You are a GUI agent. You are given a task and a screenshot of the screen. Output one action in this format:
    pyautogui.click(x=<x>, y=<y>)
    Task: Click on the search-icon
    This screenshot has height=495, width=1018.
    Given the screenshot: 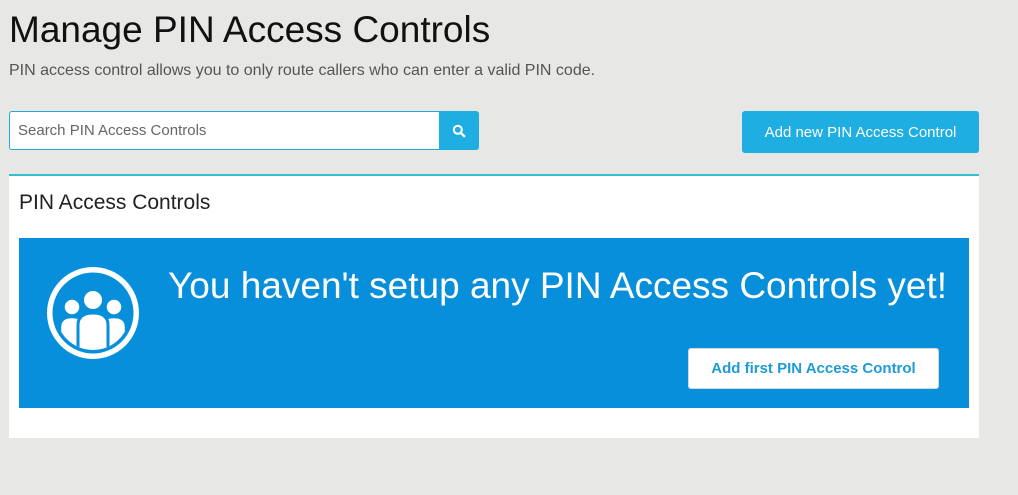 What is the action you would take?
    pyautogui.click(x=459, y=130)
    